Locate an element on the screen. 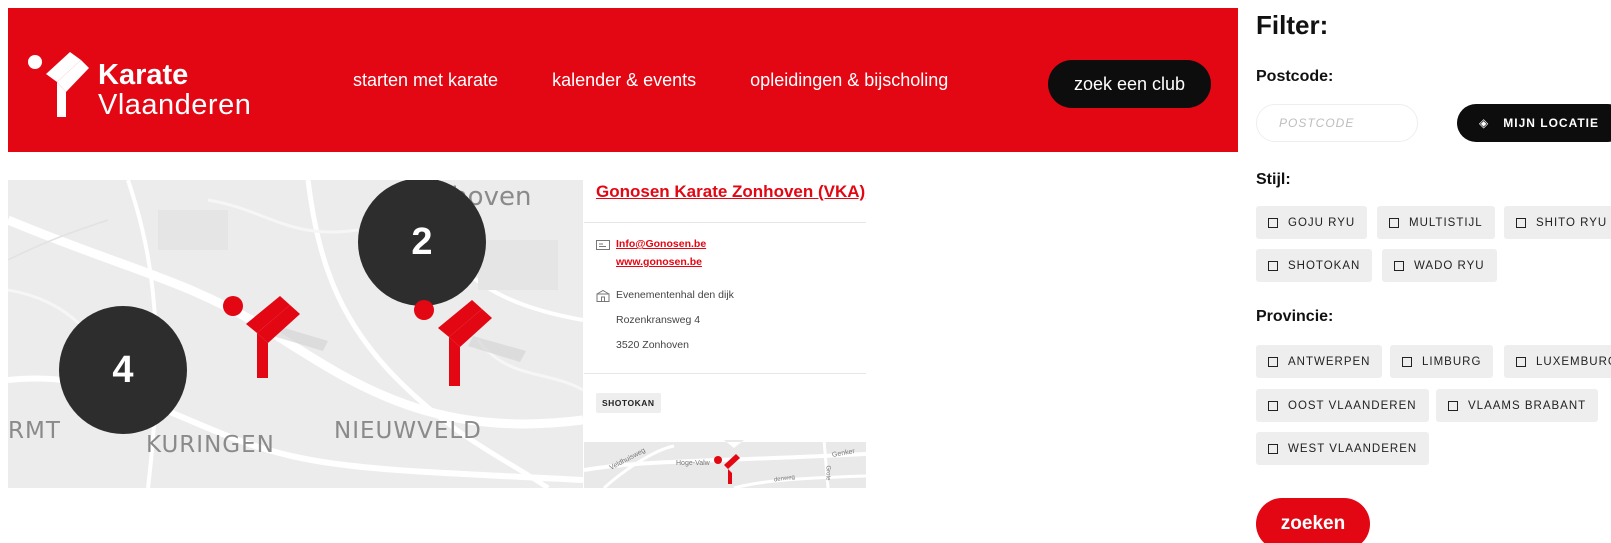  logo-line-2: Vlaanderen is located at coordinates (175, 105).